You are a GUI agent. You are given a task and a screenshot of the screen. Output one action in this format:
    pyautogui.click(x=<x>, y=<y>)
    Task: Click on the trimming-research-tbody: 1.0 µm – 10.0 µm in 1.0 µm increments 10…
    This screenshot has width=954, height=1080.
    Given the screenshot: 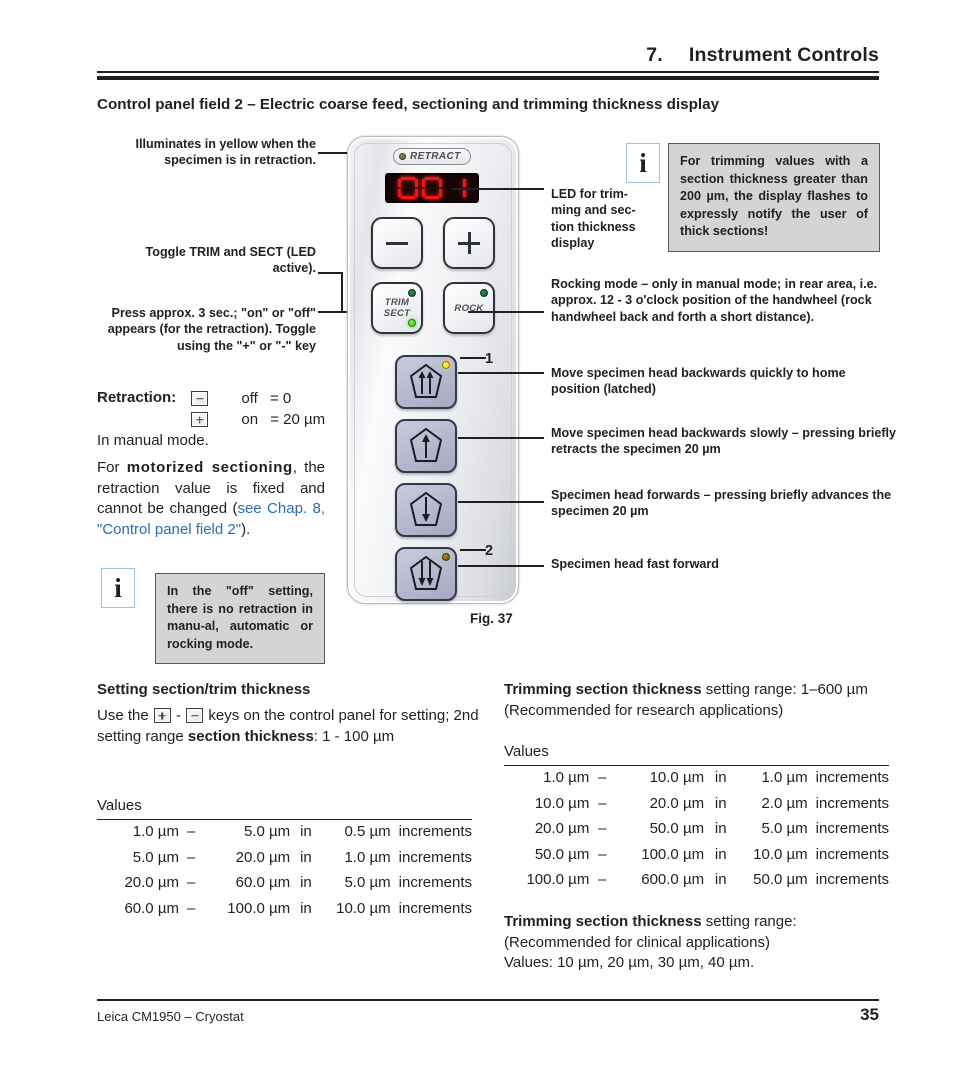 What is the action you would take?
    pyautogui.click(x=696, y=829)
    